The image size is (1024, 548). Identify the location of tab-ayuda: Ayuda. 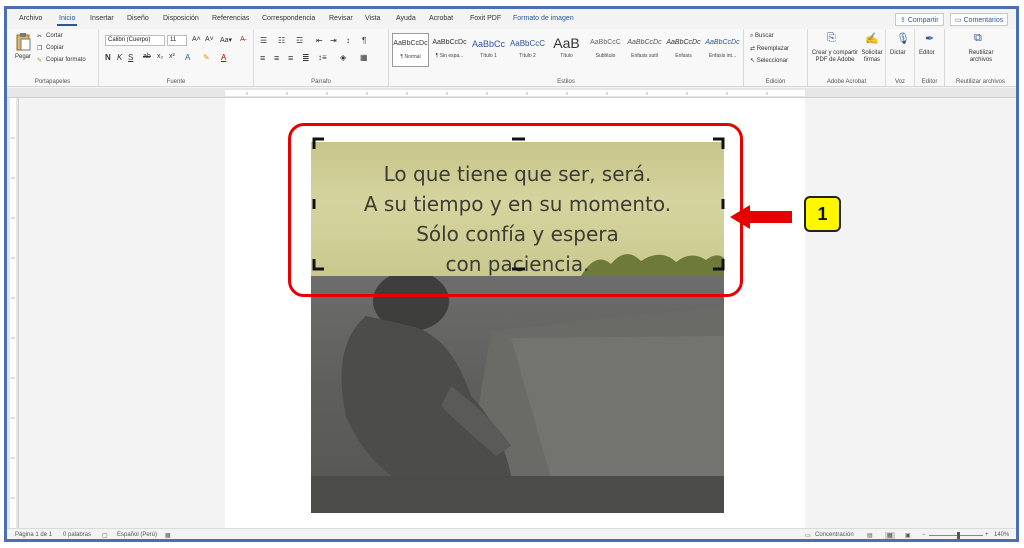
(406, 18).